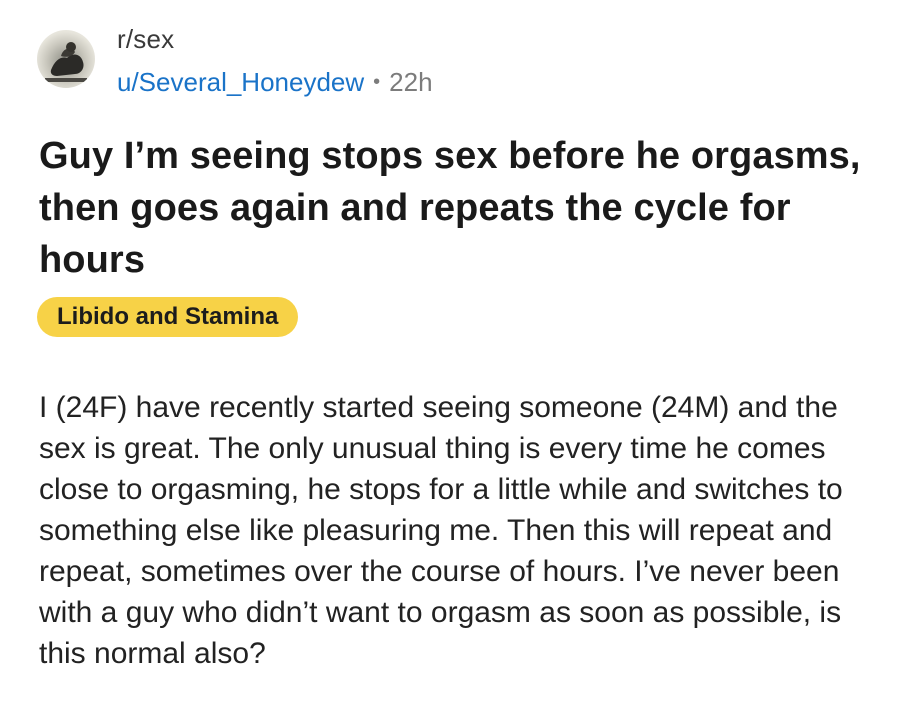  I want to click on statue-icon, so click(66, 62).